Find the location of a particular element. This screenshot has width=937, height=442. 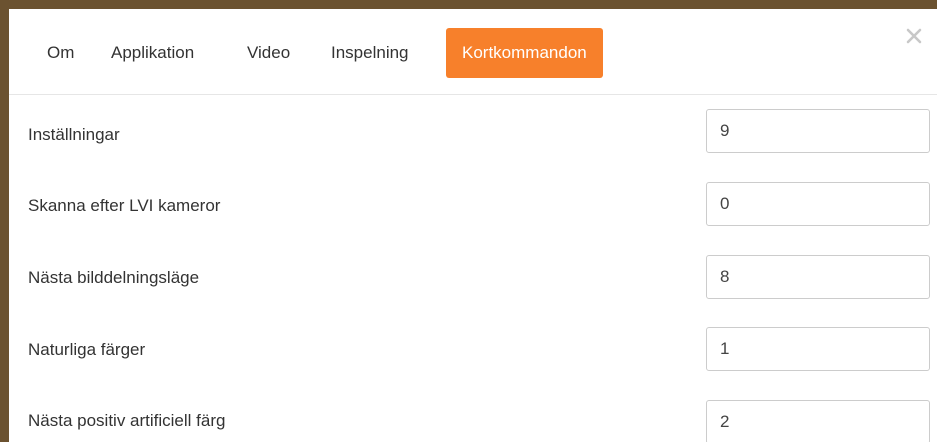

shortcut-input-skanna is located at coordinates (818, 204).